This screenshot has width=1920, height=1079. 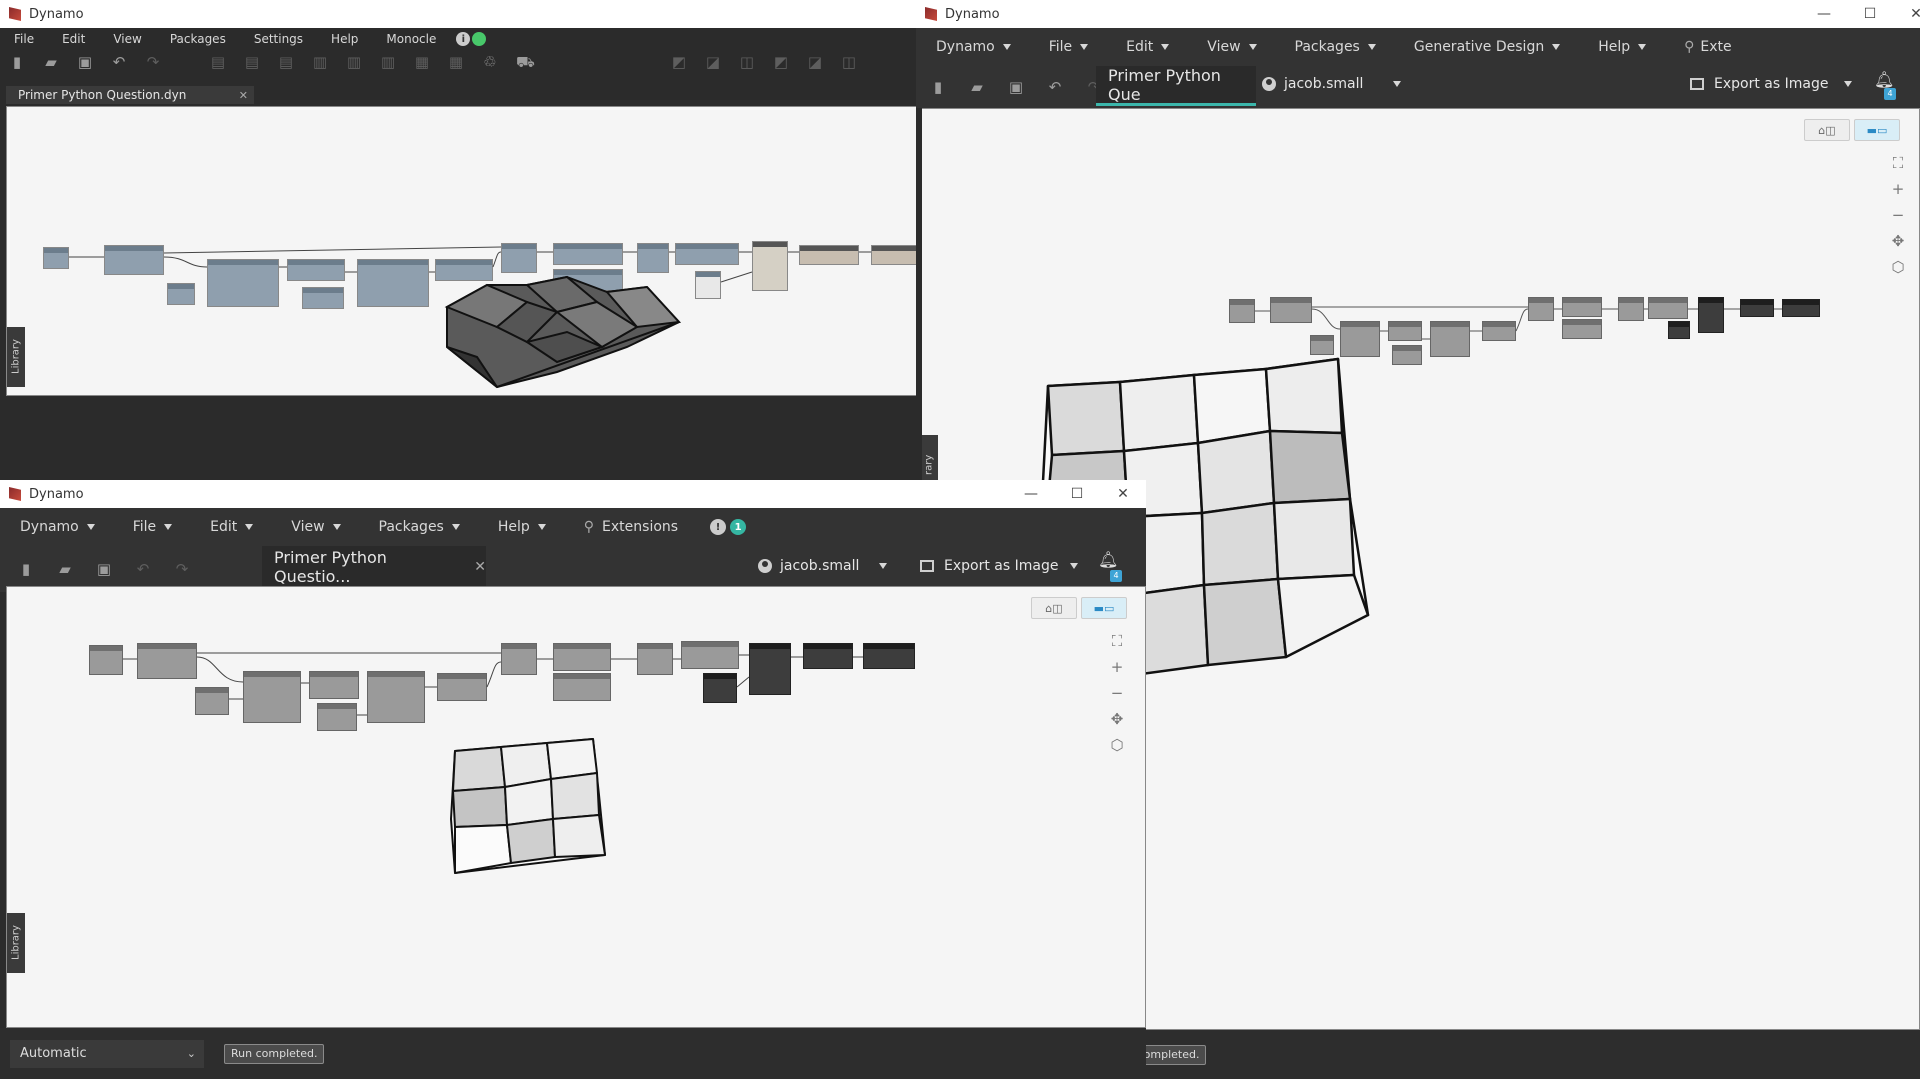 I want to click on recycle-icon: ♲, so click(x=490, y=62).